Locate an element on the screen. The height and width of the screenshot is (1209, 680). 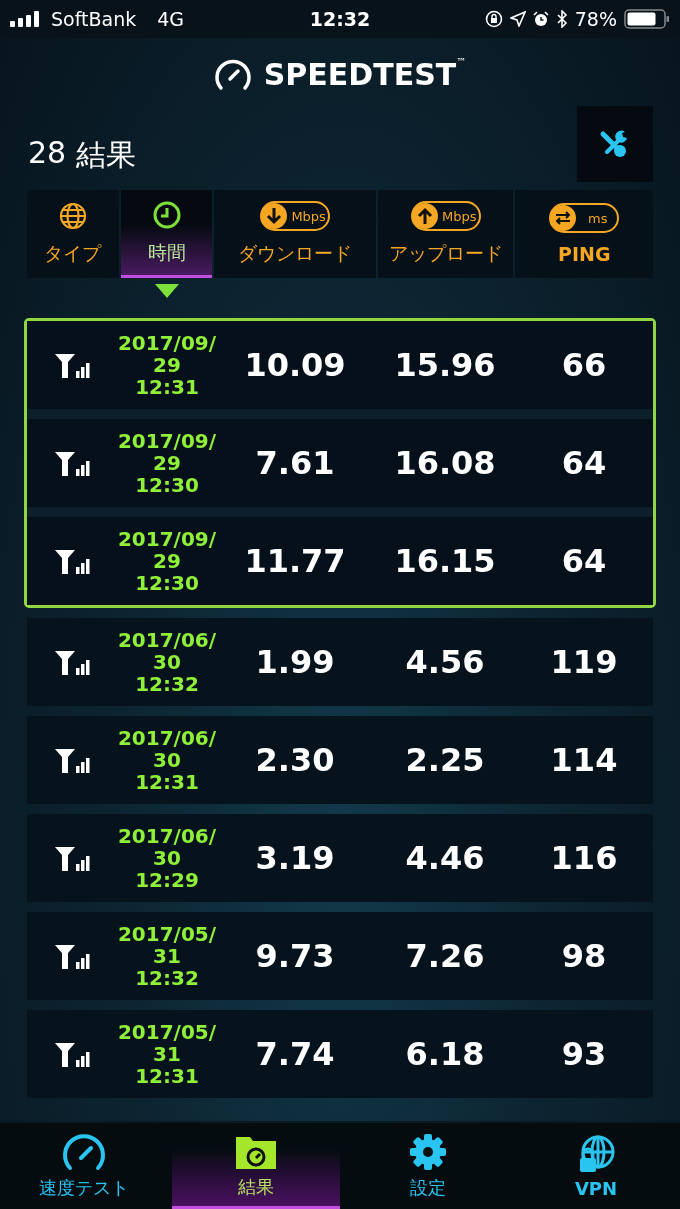
upload-value: 2.25 is located at coordinates (445, 760).